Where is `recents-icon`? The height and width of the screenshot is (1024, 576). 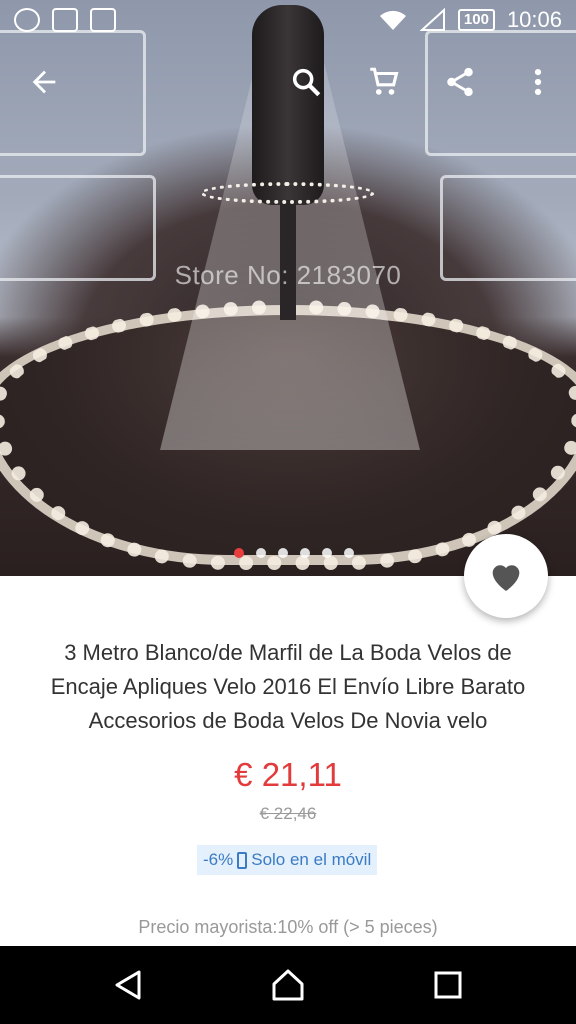
recents-icon is located at coordinates (448, 985).